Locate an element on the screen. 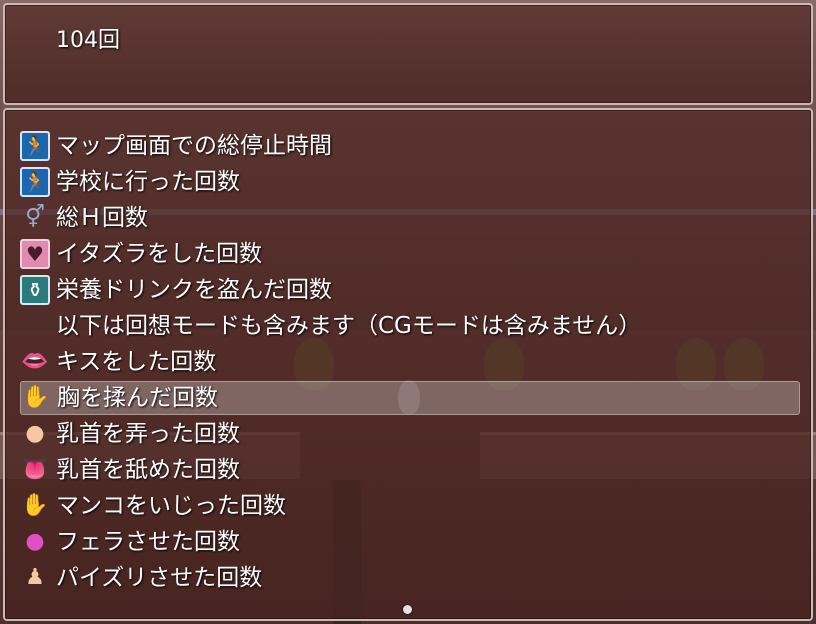 The width and height of the screenshot is (816, 624). record-label: 総Ｈ回数 is located at coordinates (102, 218).